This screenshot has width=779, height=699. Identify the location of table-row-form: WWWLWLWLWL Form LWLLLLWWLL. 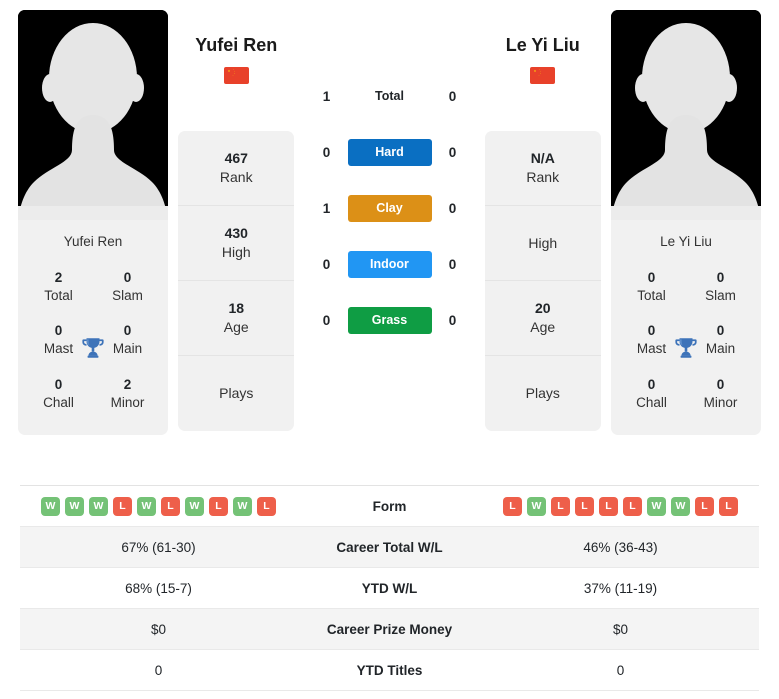
(389, 506).